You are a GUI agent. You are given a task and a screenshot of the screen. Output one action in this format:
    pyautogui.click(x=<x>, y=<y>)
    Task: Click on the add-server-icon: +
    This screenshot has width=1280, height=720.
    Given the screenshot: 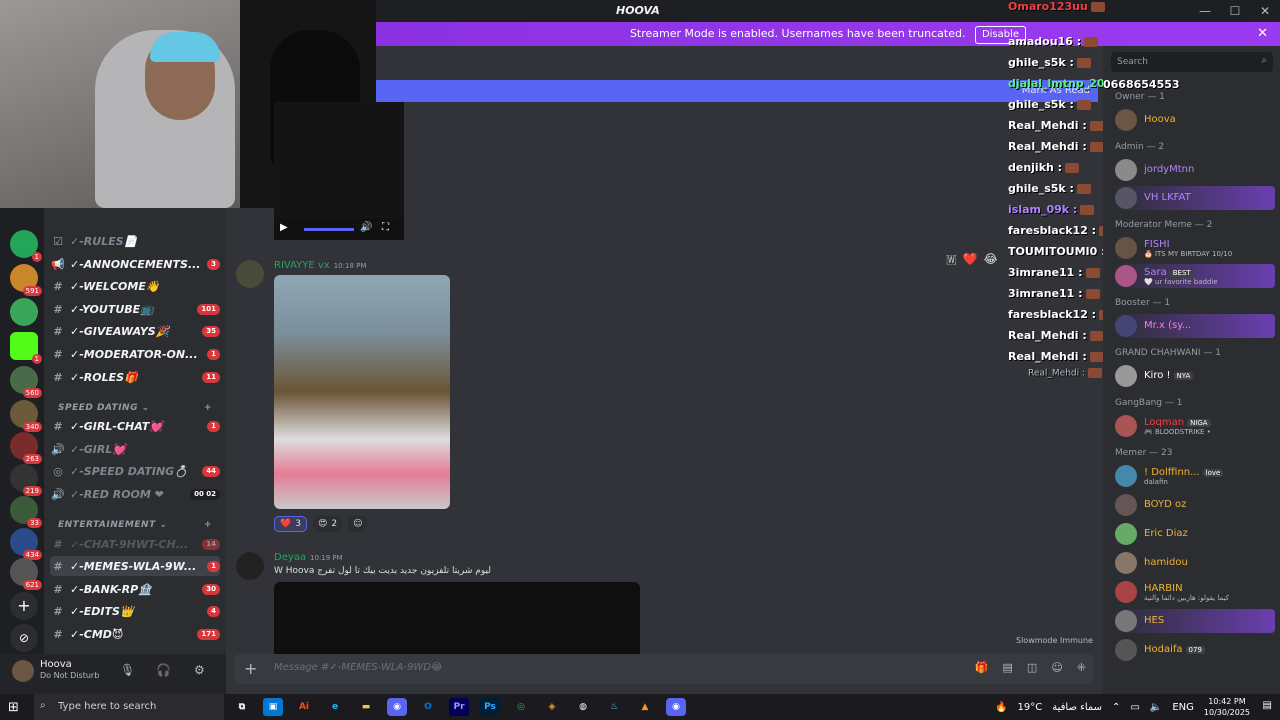 What is the action you would take?
    pyautogui.click(x=24, y=606)
    